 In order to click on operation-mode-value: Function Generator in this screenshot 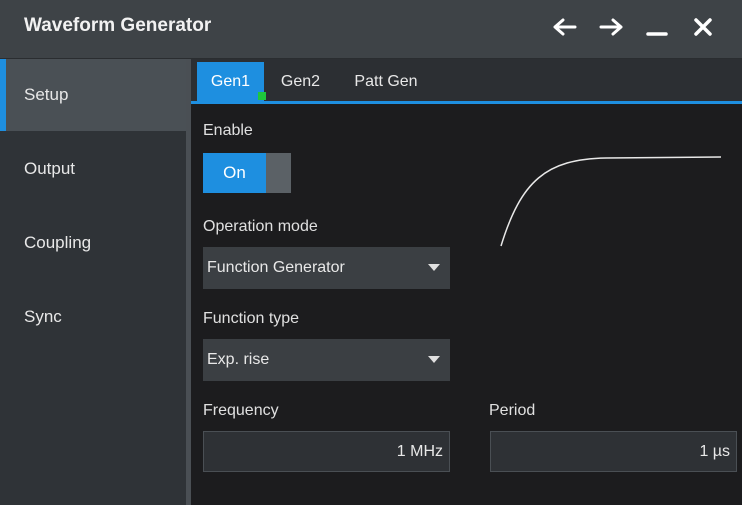, I will do `click(276, 267)`.